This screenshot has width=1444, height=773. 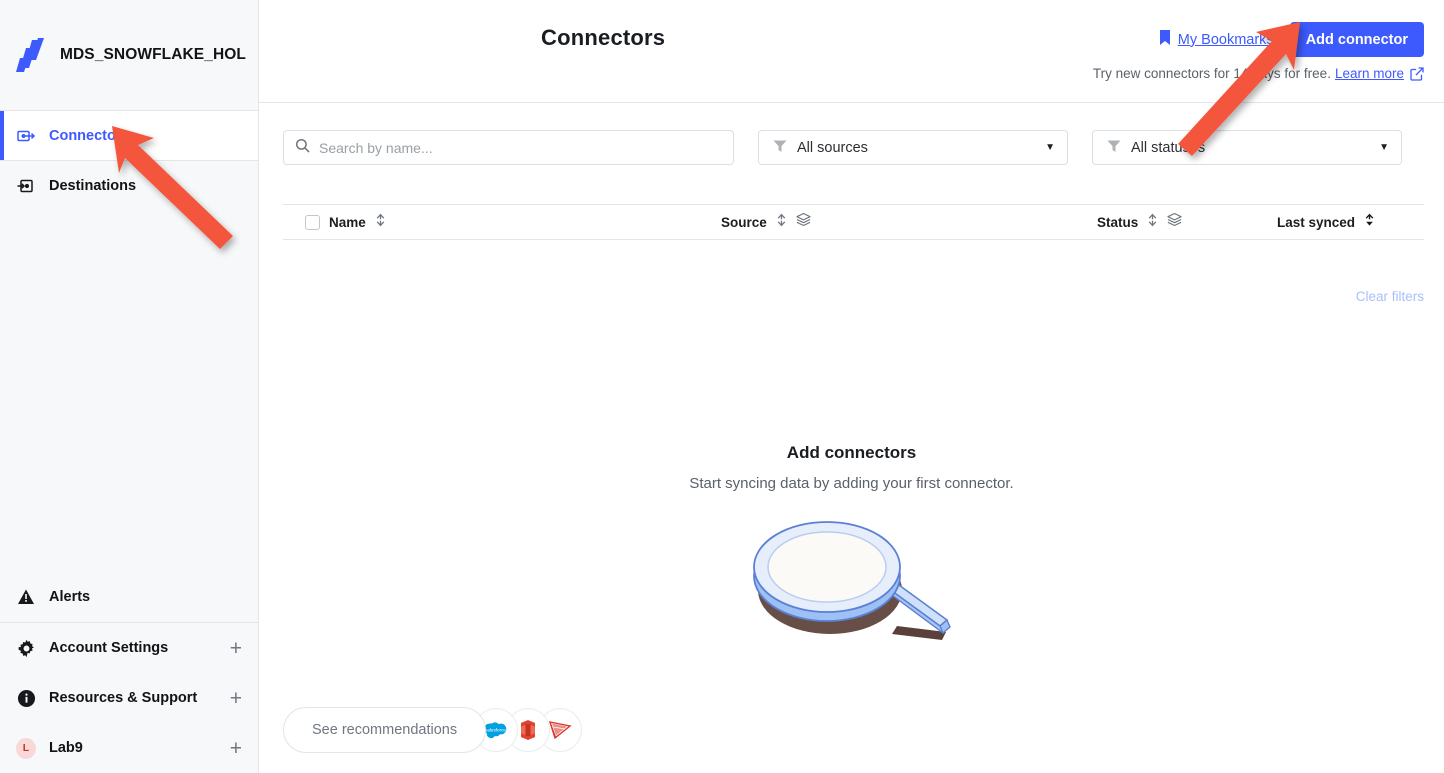 I want to click on sidebar-nav-primary: Connectors Destinations, so click(x=129, y=160).